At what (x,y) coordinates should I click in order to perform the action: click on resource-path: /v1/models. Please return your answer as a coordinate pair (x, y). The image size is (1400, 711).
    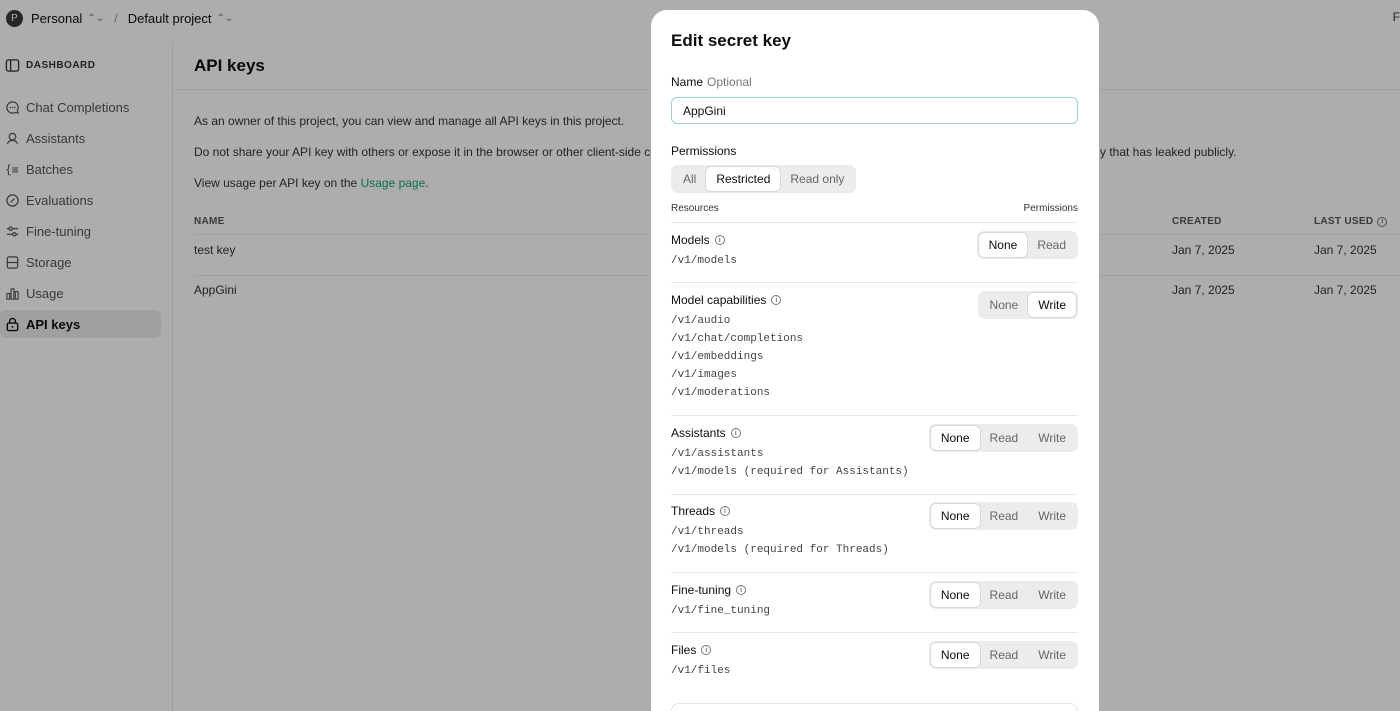
    Looking at the image, I should click on (704, 261).